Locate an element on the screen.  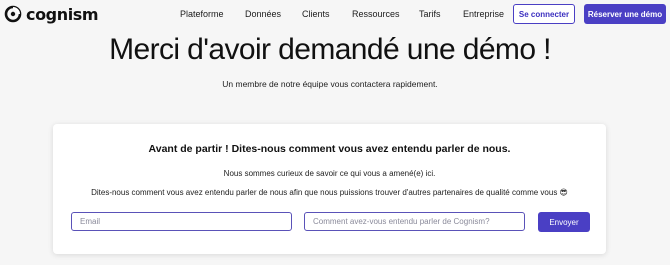
nav-item-tarifs: Tarifs is located at coordinates (430, 14).